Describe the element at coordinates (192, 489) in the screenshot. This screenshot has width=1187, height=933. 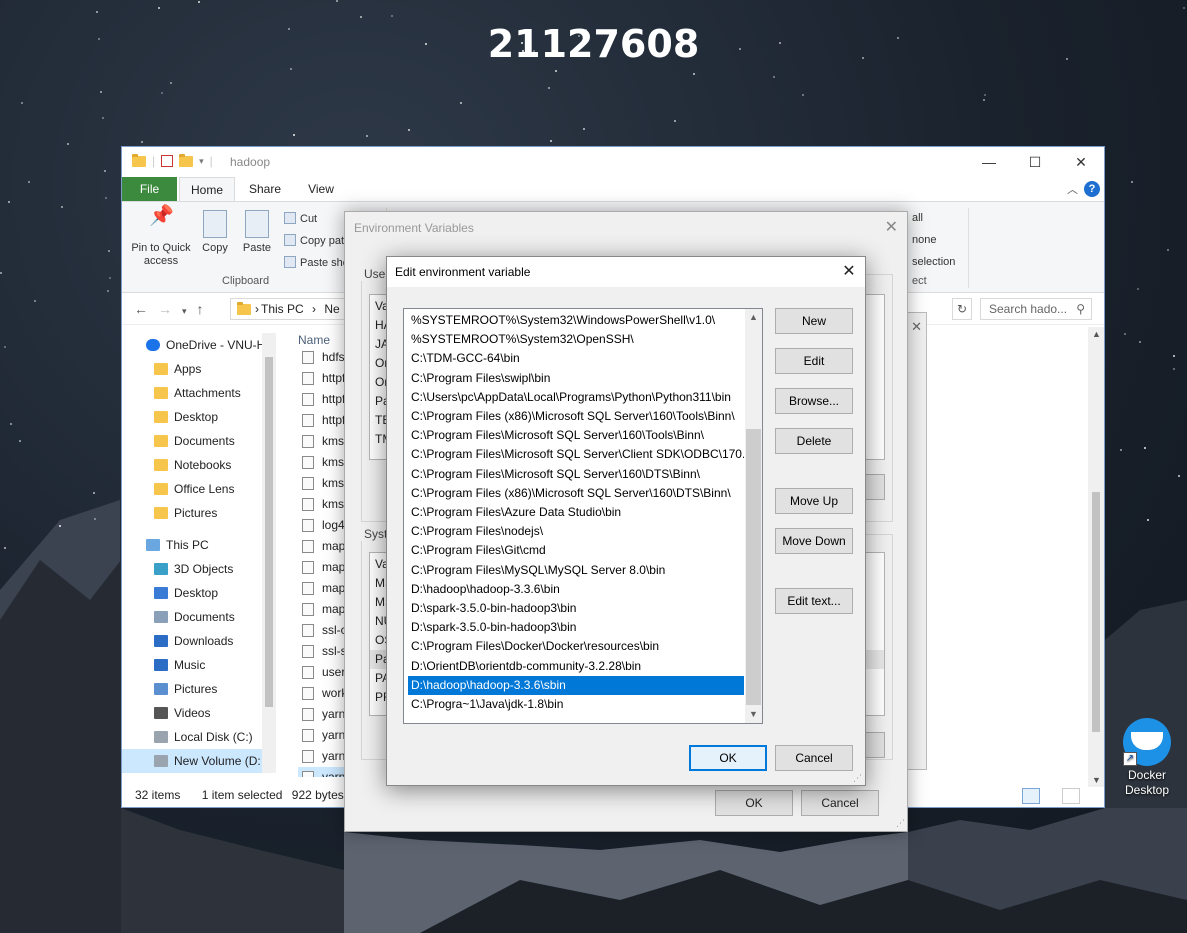
I see `nav-item: Office Lens` at that location.